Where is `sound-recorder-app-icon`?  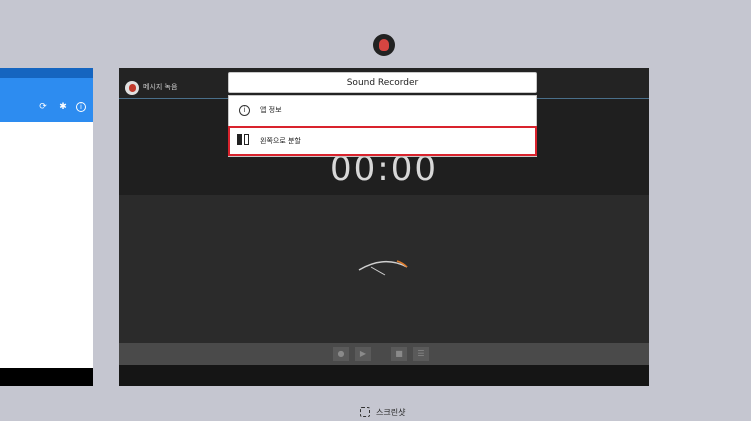 sound-recorder-app-icon is located at coordinates (384, 45).